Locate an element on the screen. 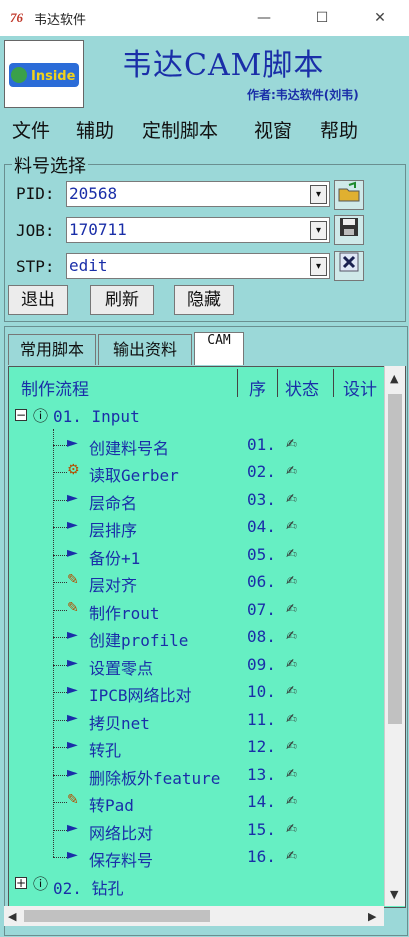 The image size is (409, 937). tree-item-label: 网络比对 is located at coordinates (121, 832).